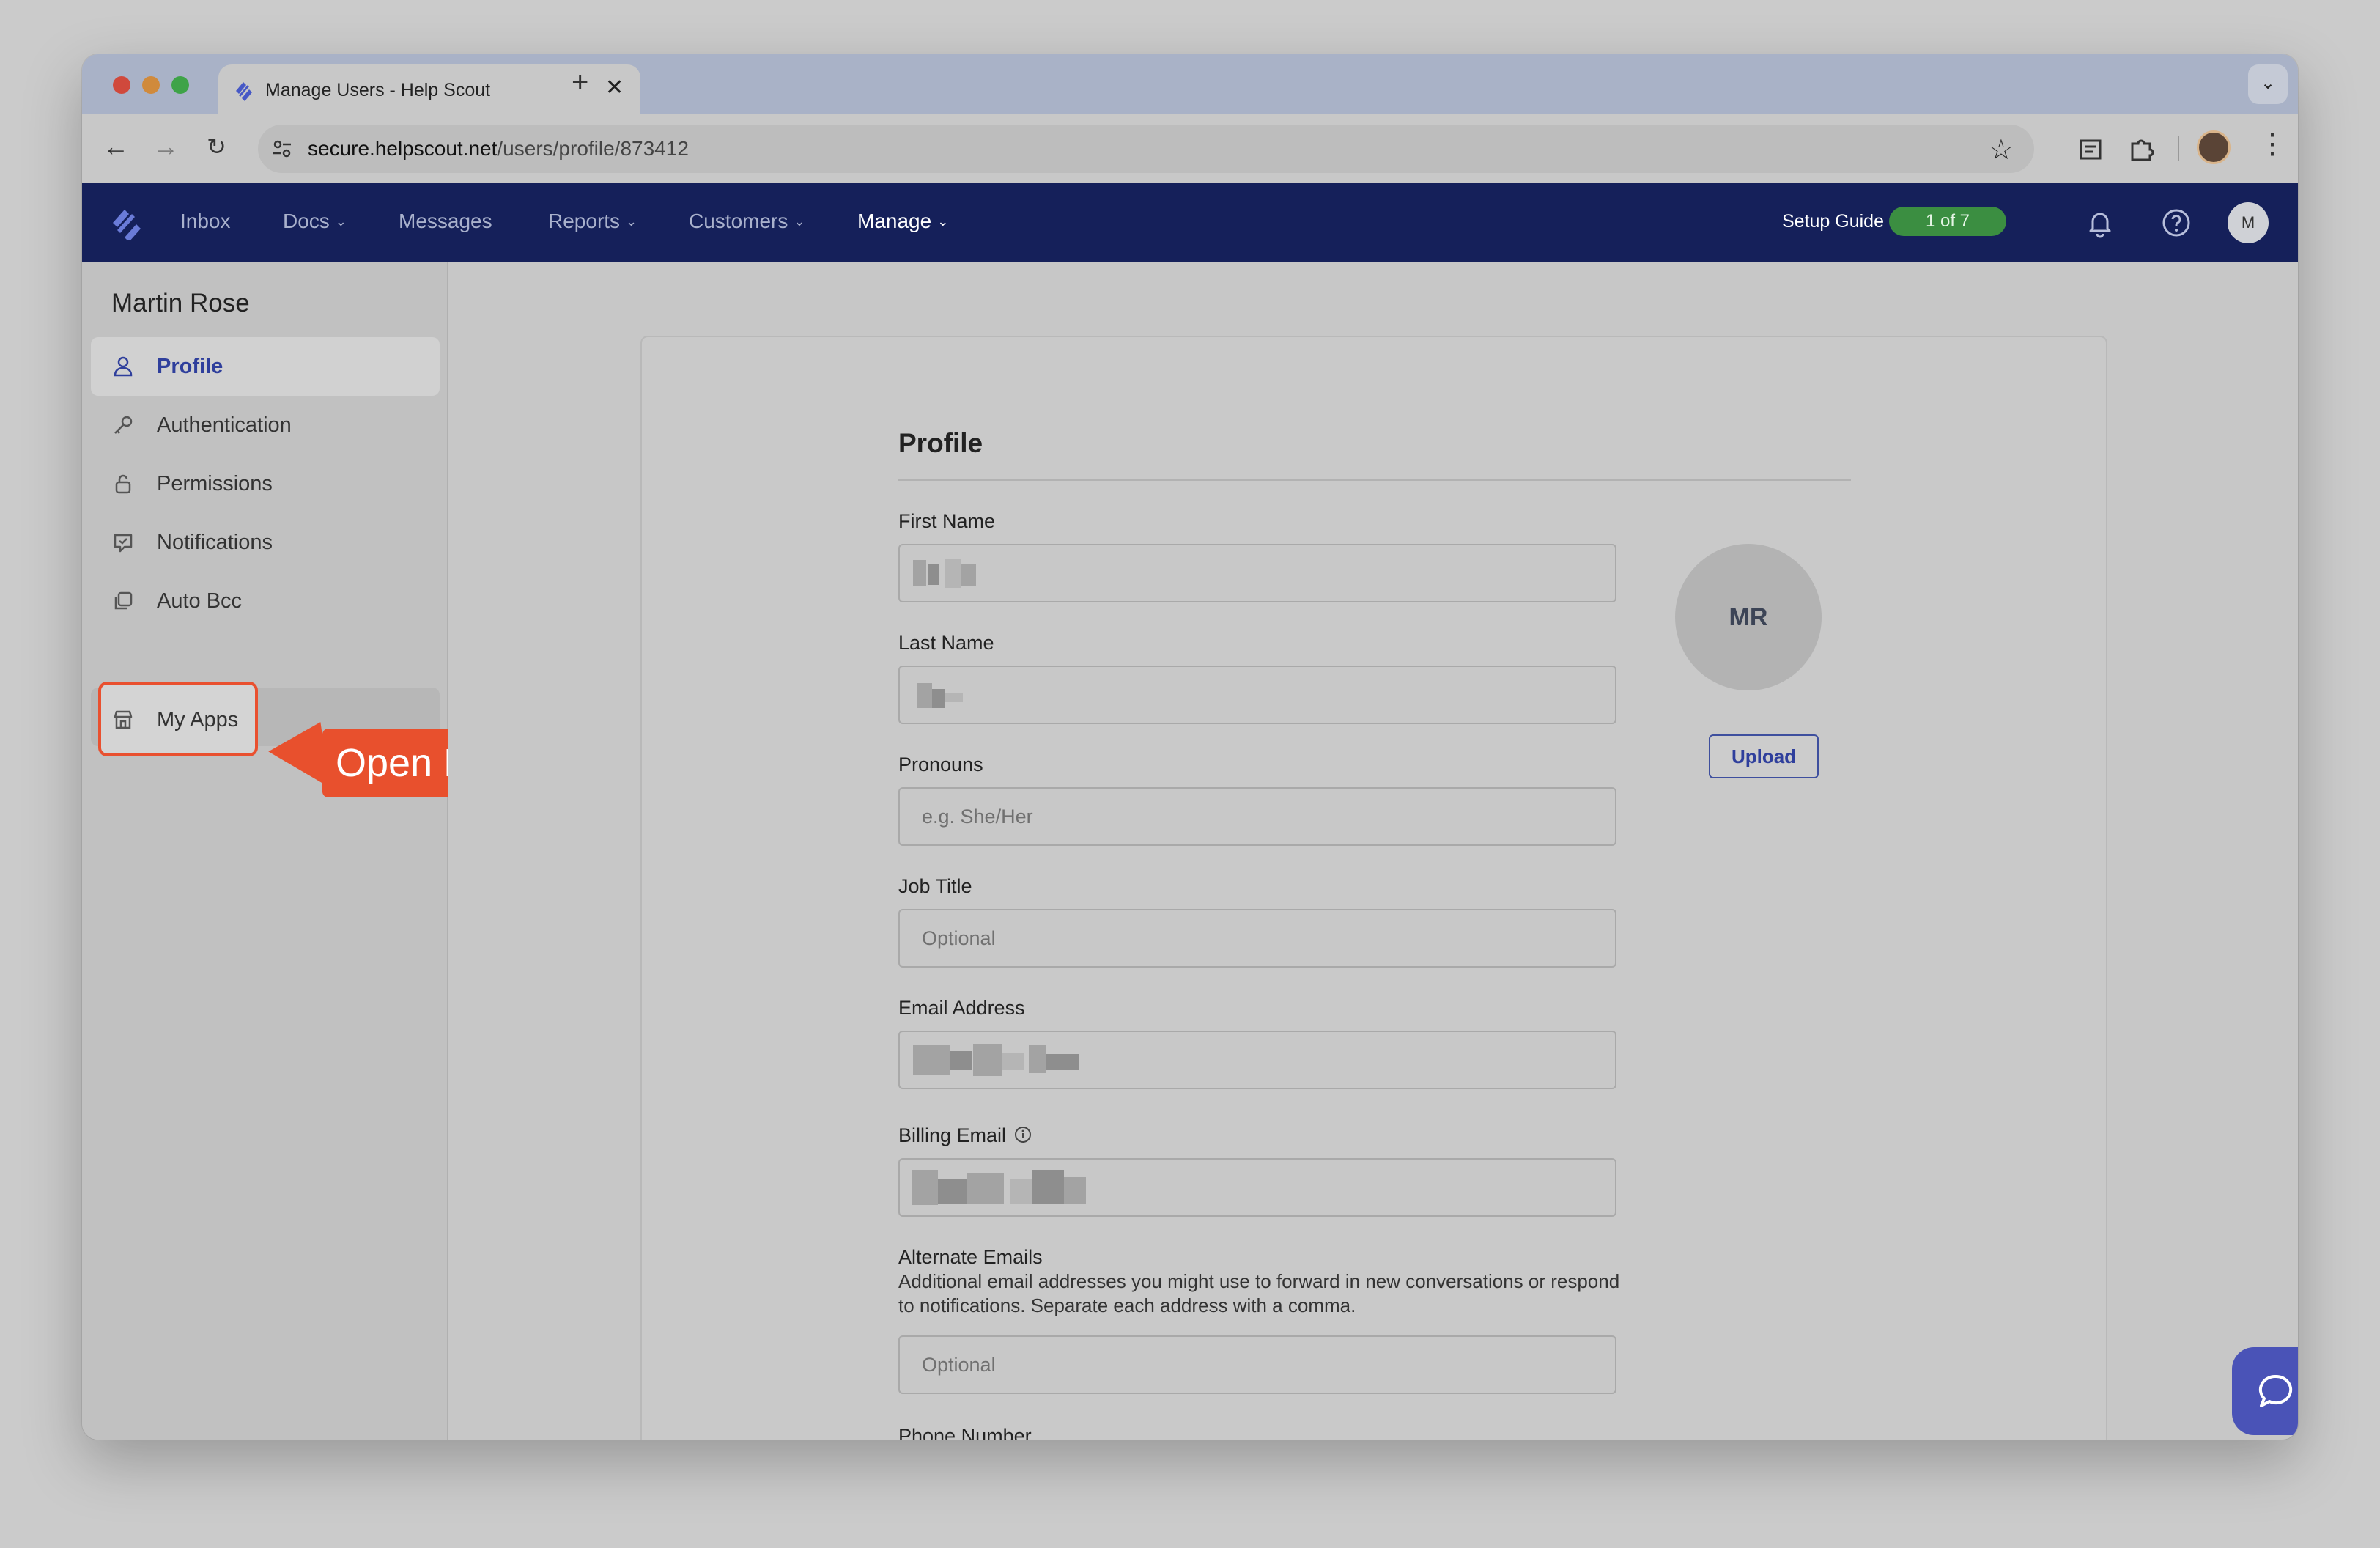 Image resolution: width=2380 pixels, height=1548 pixels. Describe the element at coordinates (1749, 617) in the screenshot. I see `profile-avatar: MR` at that location.